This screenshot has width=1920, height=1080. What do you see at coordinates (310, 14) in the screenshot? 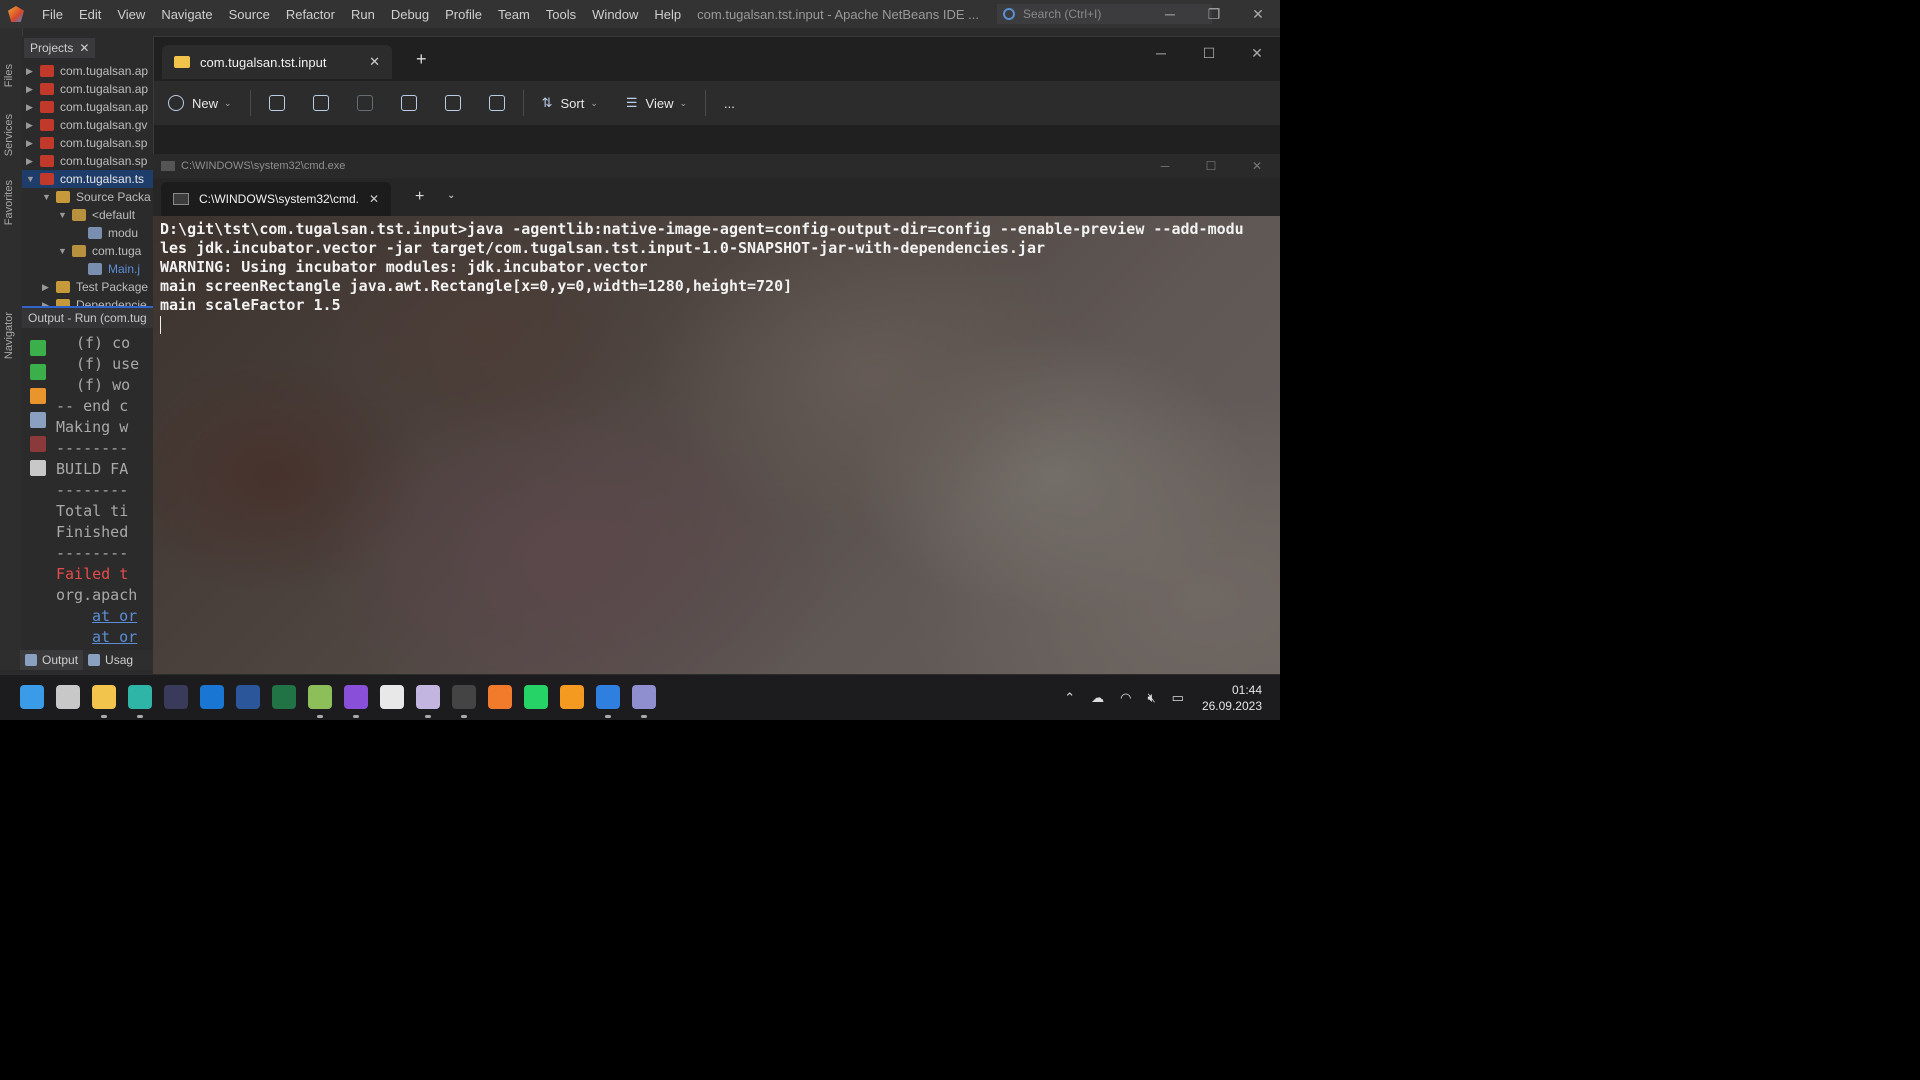
I see `menu-refactor: Refactor` at bounding box center [310, 14].